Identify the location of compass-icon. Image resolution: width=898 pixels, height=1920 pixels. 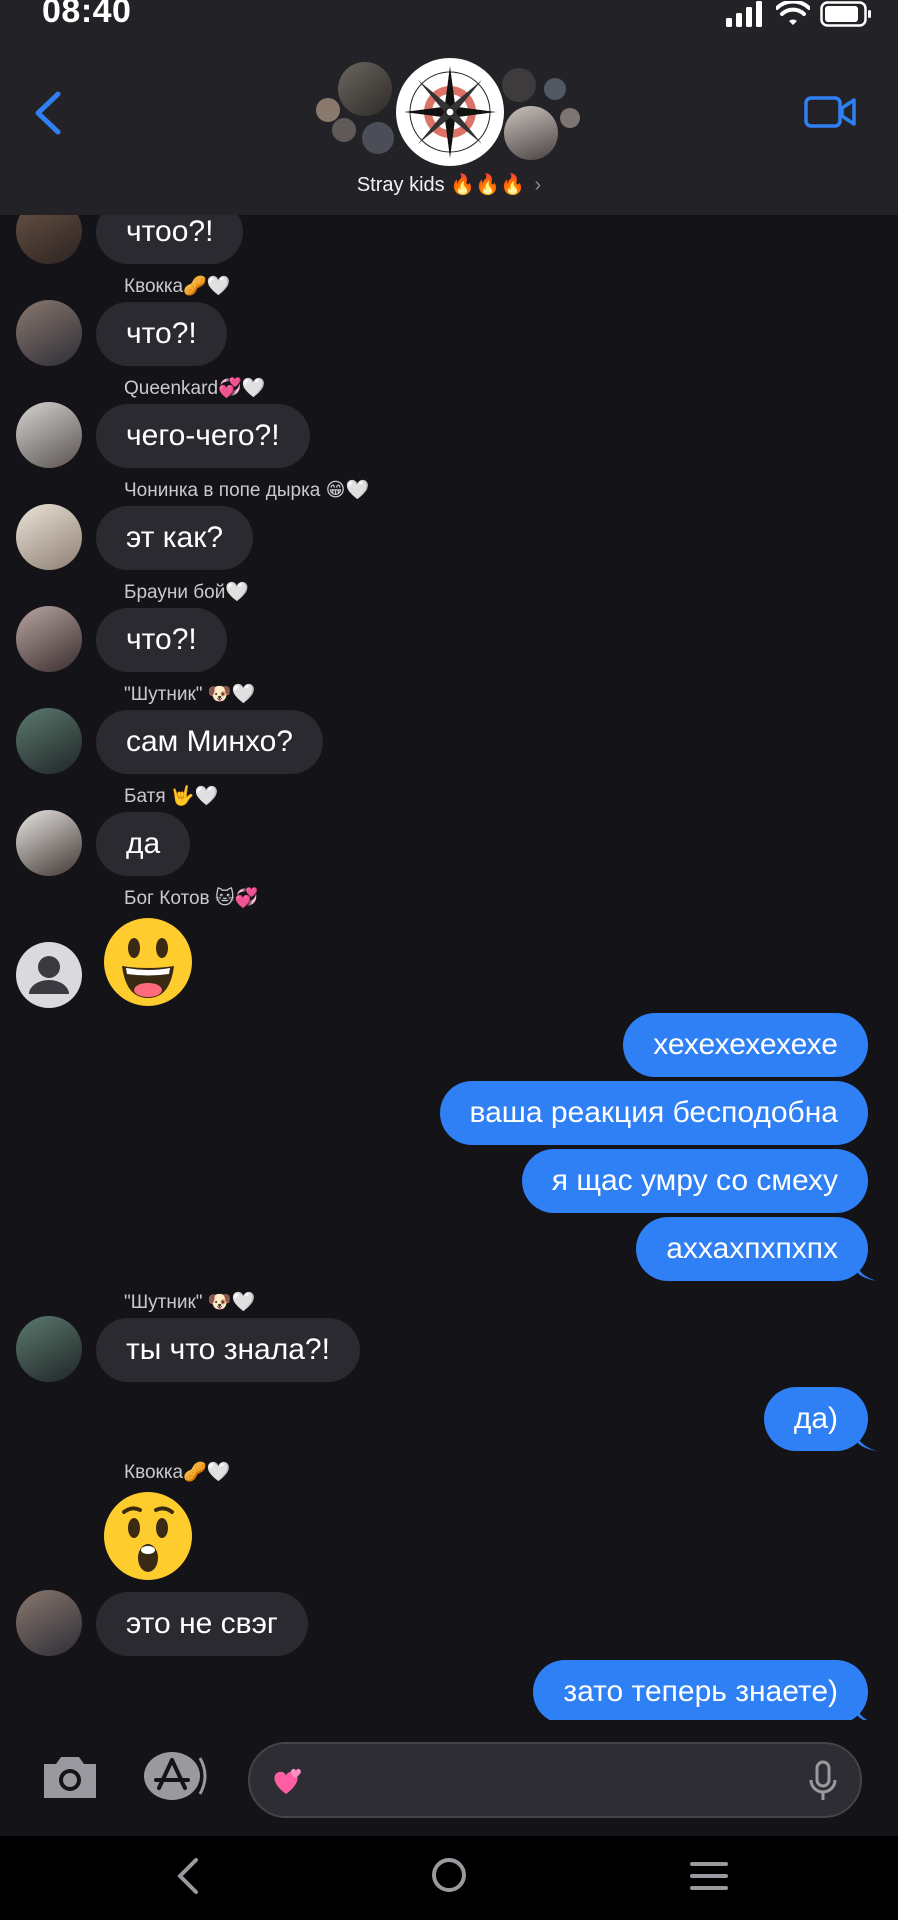
(450, 112).